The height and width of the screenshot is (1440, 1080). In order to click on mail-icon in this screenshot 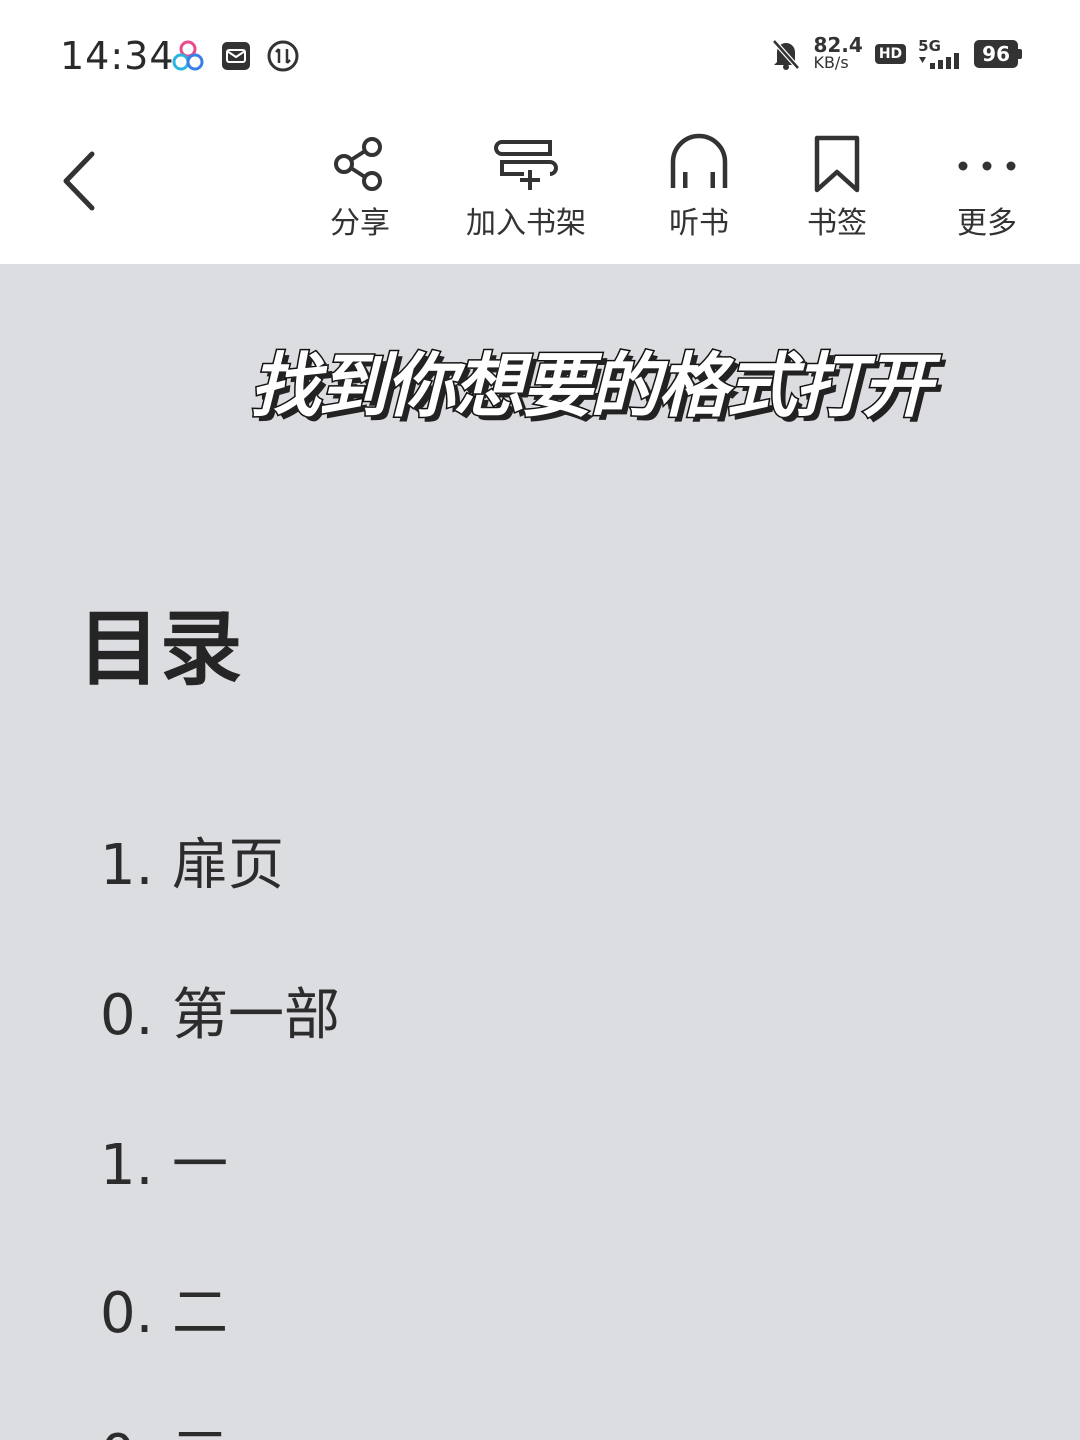, I will do `click(236, 56)`.